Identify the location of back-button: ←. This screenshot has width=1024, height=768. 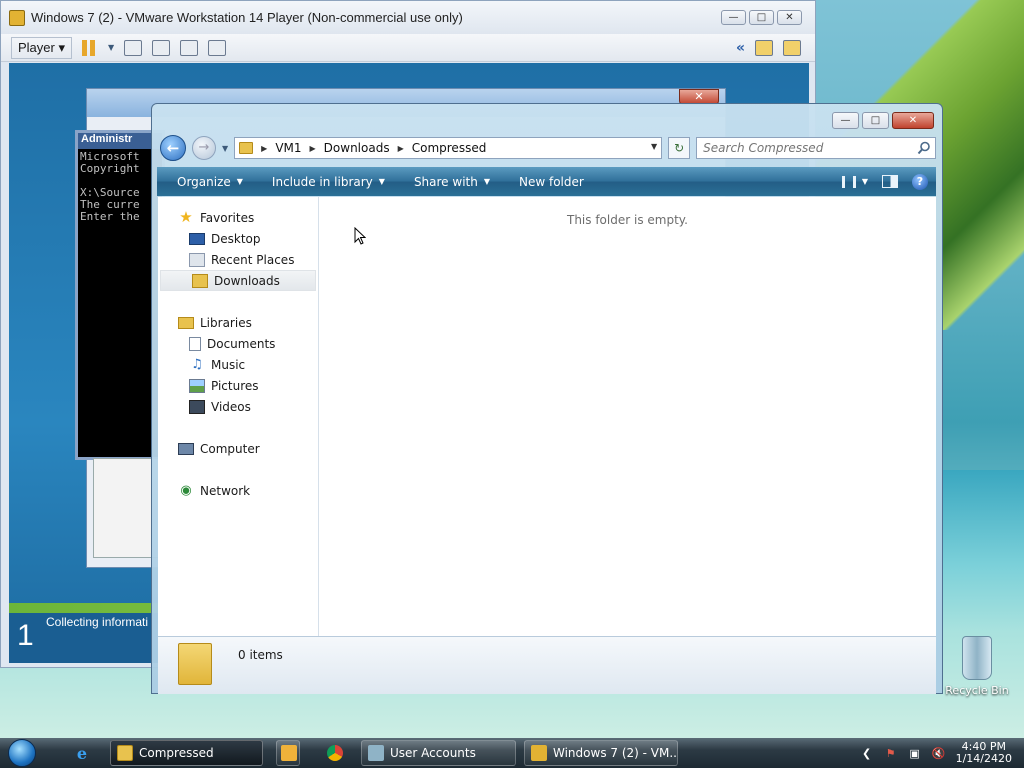
(173, 148).